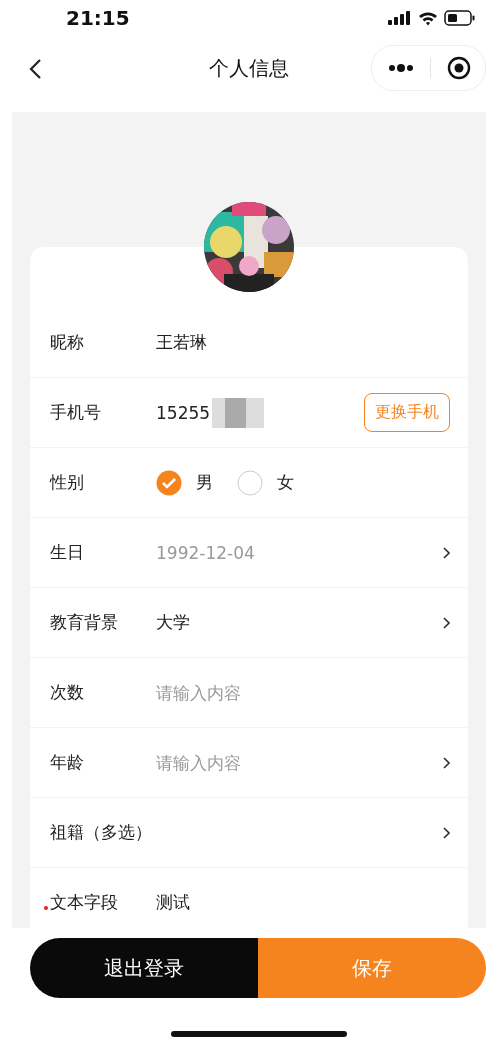 This screenshot has height=1045, width=498. Describe the element at coordinates (67, 692) in the screenshot. I see `field-label: 次数` at that location.